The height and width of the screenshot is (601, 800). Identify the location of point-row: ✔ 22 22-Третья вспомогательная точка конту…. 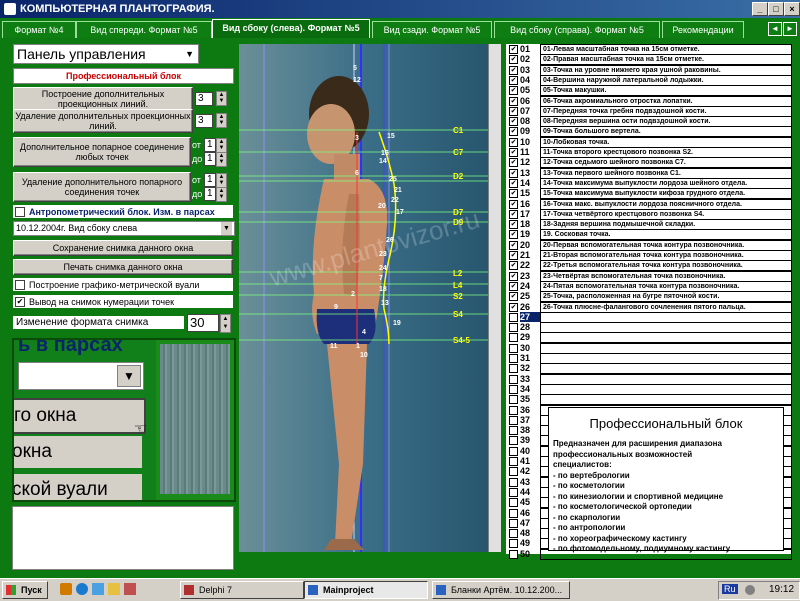
(649, 266).